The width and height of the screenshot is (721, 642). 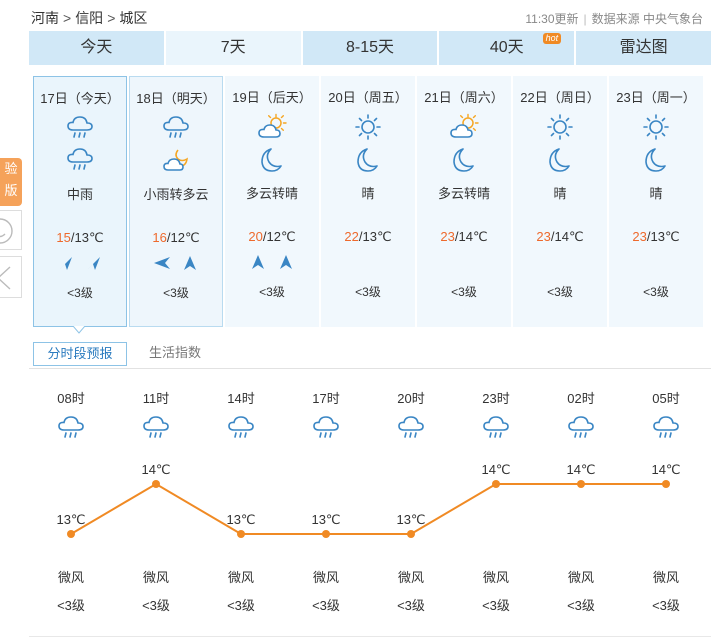 What do you see at coordinates (560, 127) in the screenshot?
I see `sun-icon` at bounding box center [560, 127].